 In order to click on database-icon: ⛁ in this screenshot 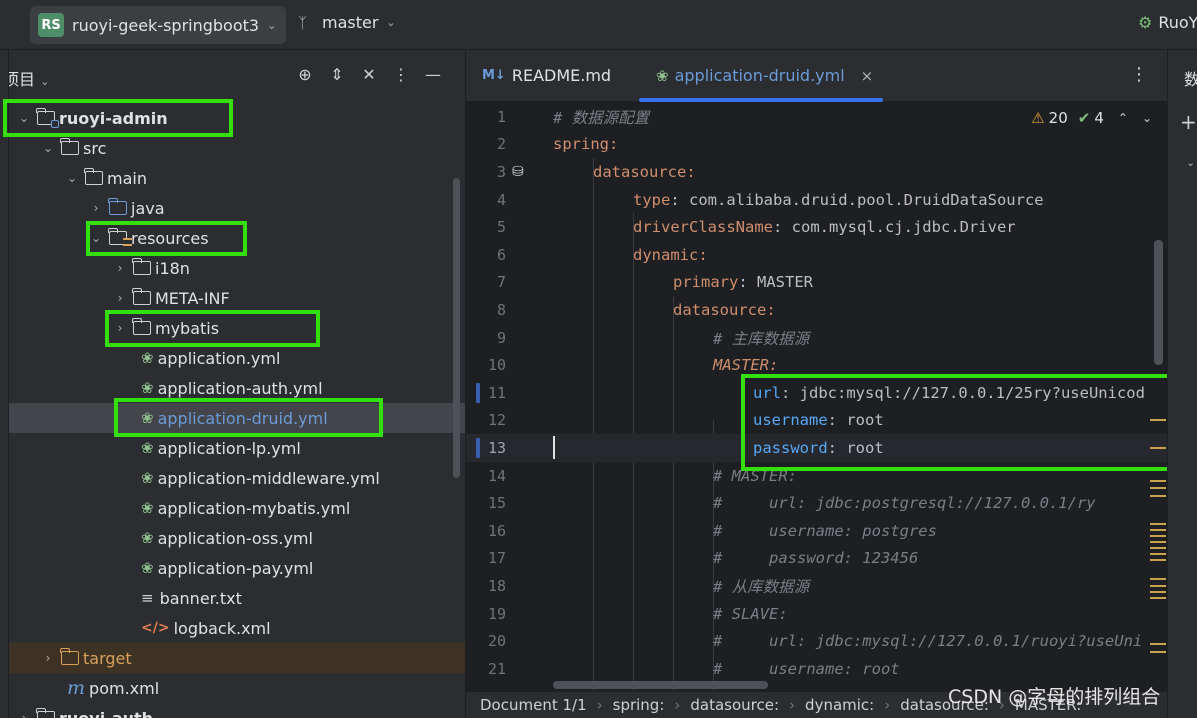, I will do `click(518, 172)`.